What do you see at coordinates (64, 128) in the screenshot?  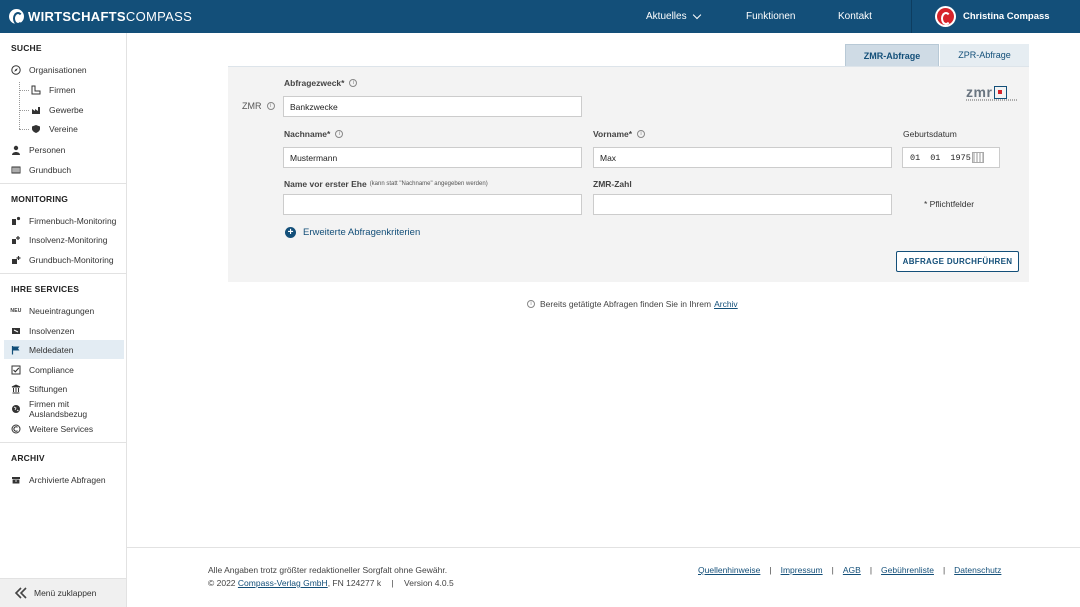 I see `sidebar-item-vereine: Vereine` at bounding box center [64, 128].